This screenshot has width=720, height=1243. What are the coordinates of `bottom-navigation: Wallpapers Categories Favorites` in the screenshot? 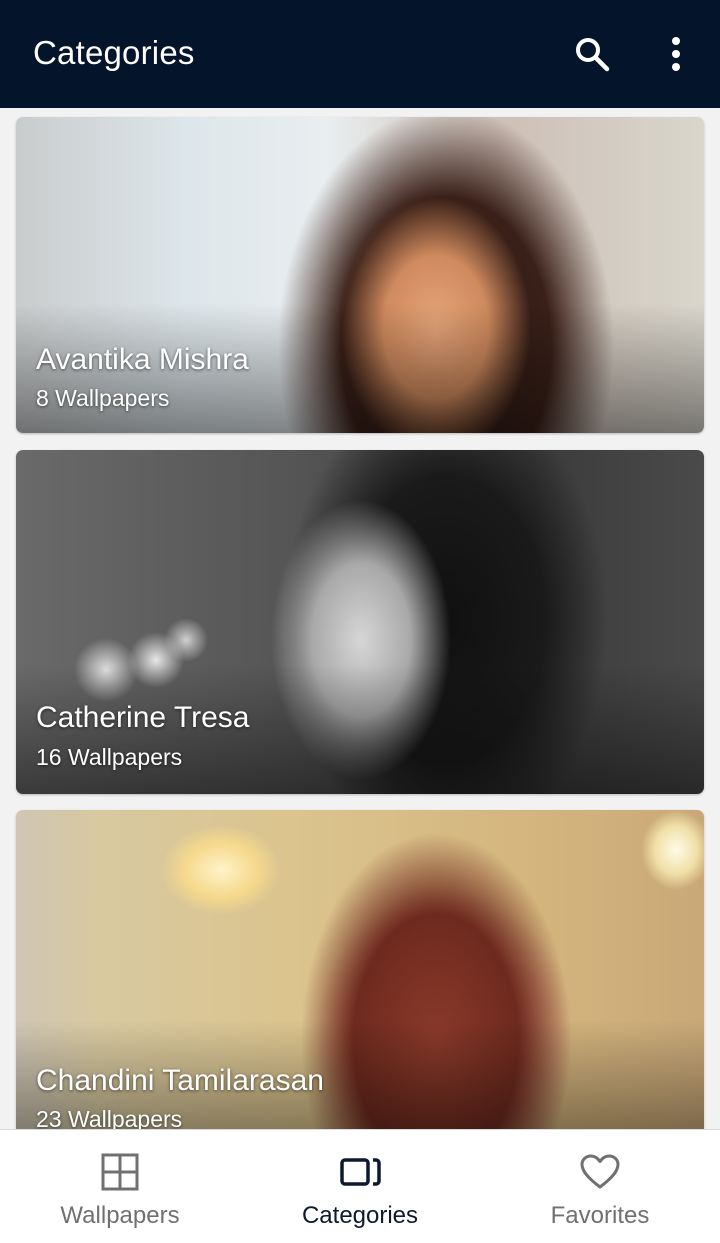 It's located at (360, 1186).